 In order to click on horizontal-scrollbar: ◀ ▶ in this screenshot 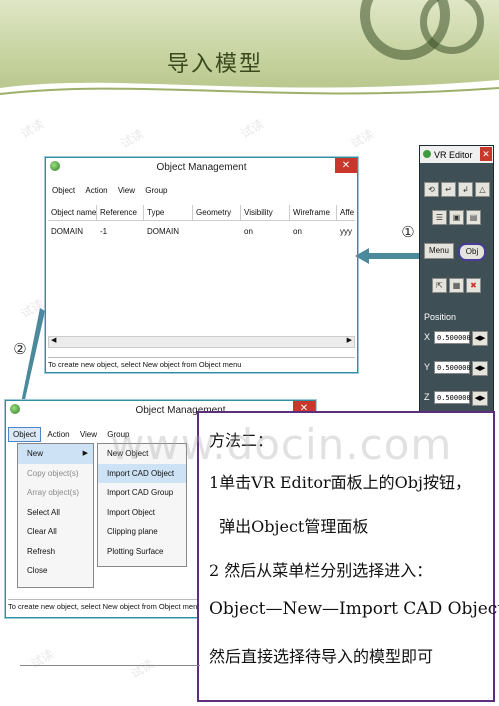, I will do `click(201, 342)`.